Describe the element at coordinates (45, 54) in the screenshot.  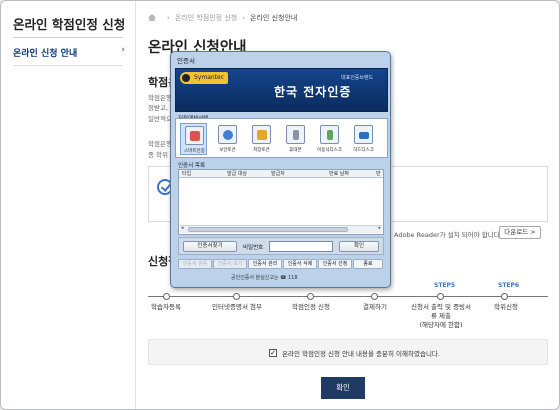
I see `sidebar-item-label: 온라인 신청 안내` at that location.